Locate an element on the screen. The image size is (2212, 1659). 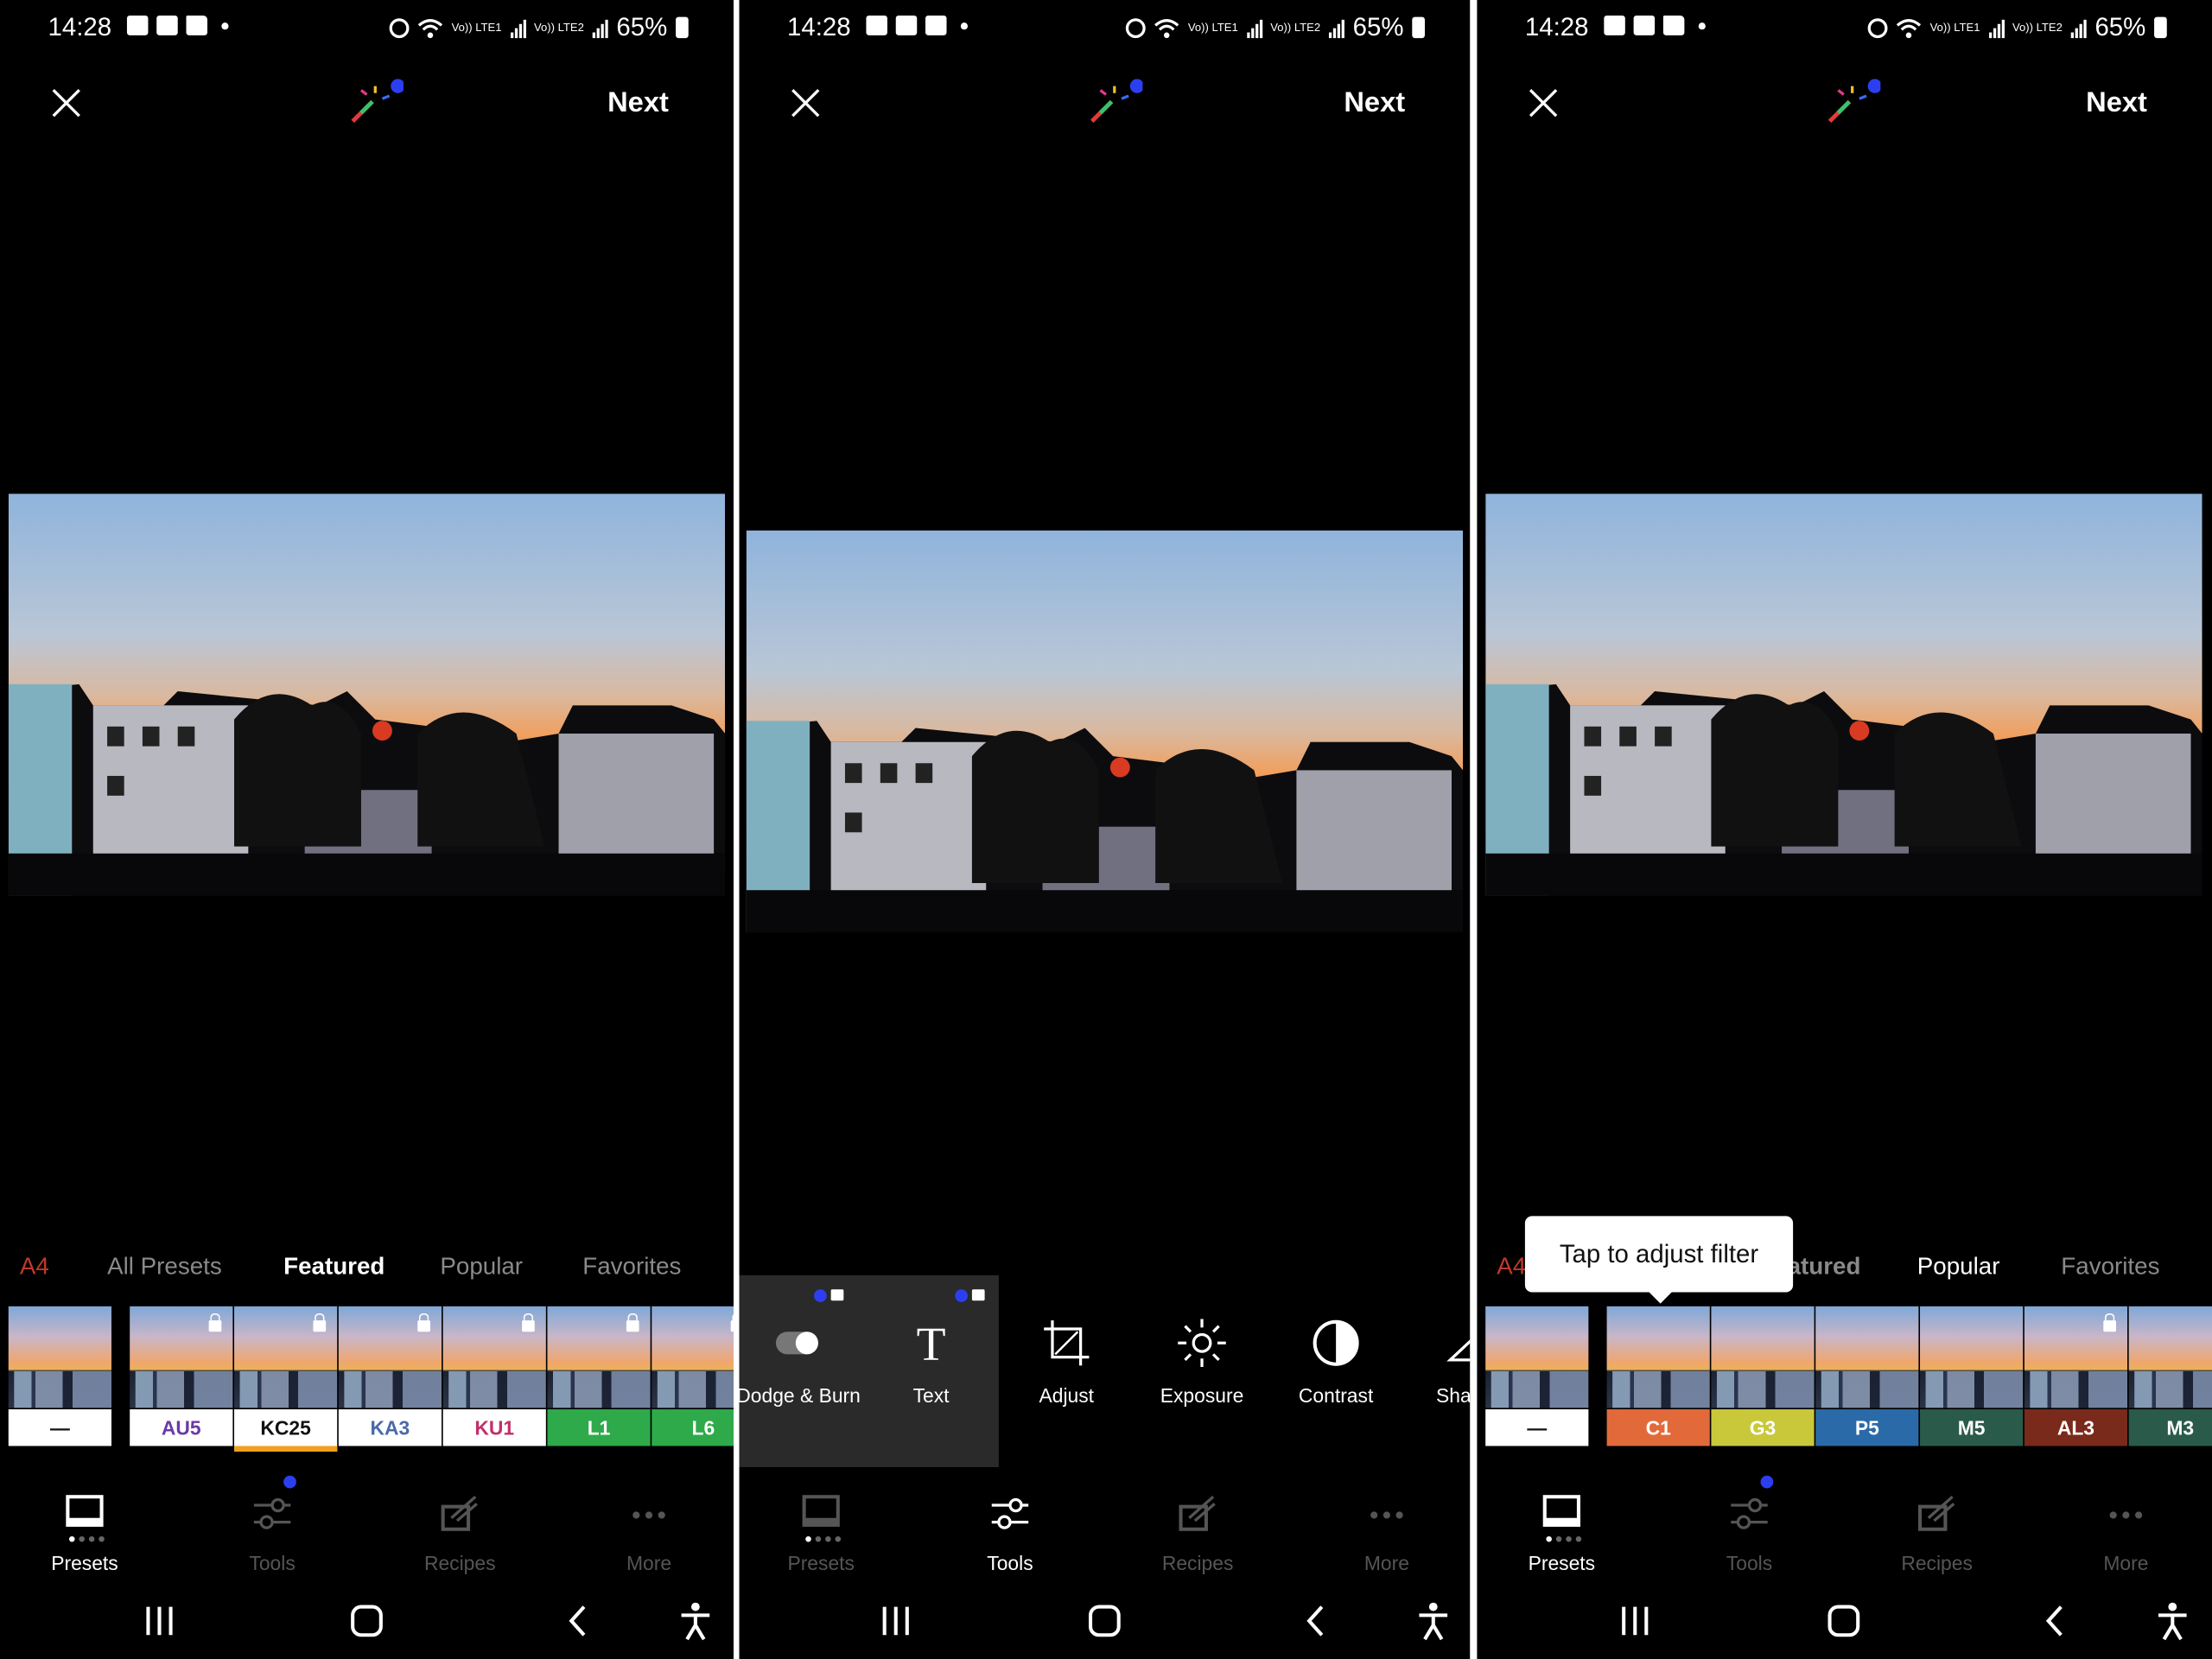
tool-text: T Text is located at coordinates (931, 1371).